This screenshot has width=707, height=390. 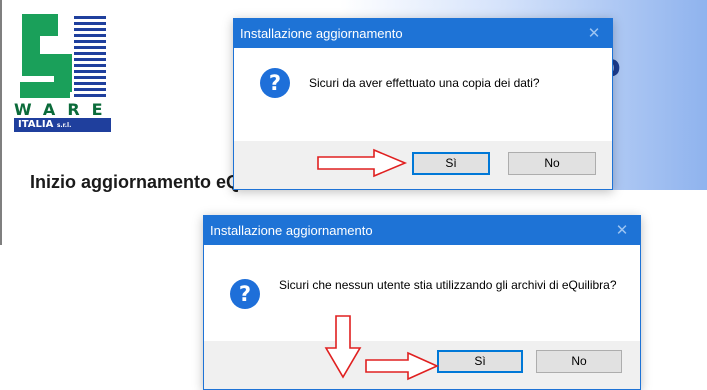 I want to click on dialog-body, so click(x=423, y=95).